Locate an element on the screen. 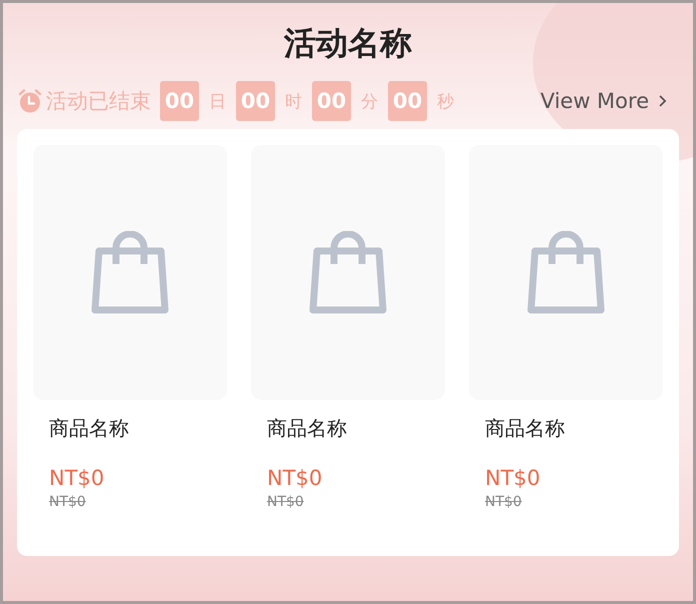 The image size is (696, 604). countdown-unit: 分 is located at coordinates (369, 101).